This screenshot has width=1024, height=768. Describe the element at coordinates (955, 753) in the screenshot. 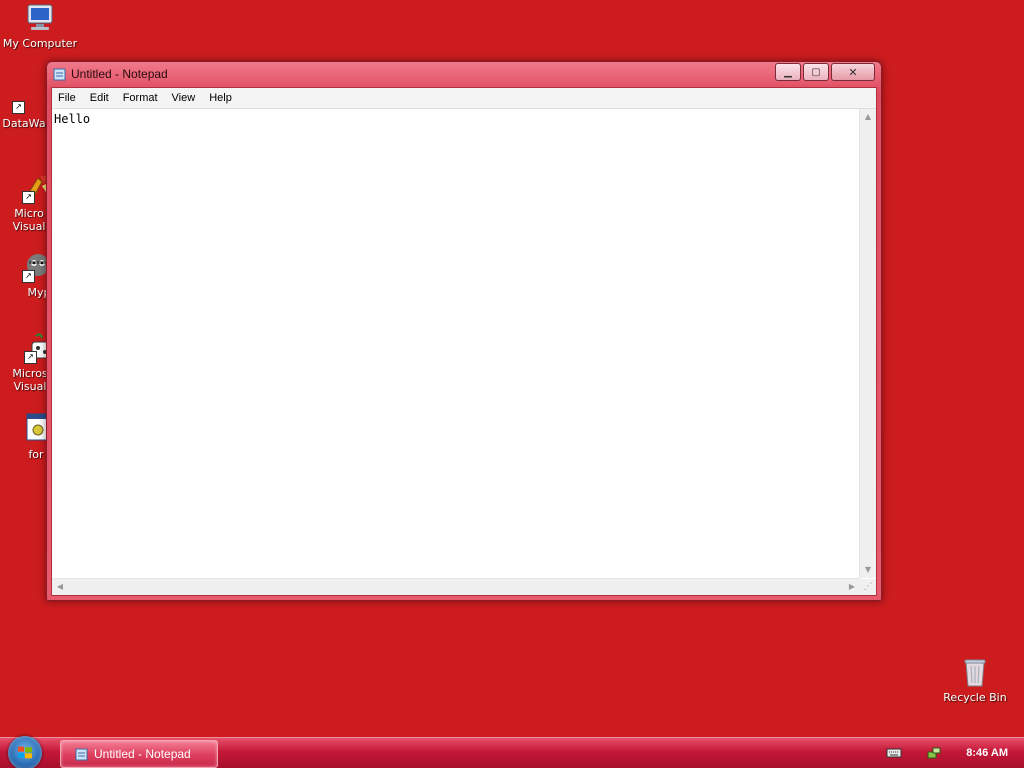

I see `system-tray: 8:46 AM` at that location.